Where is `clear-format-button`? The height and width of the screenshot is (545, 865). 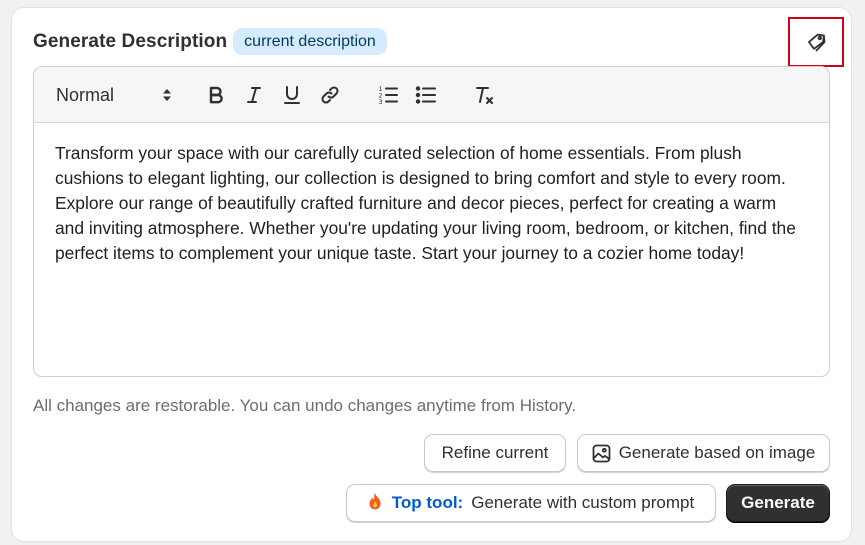 clear-format-button is located at coordinates (484, 95).